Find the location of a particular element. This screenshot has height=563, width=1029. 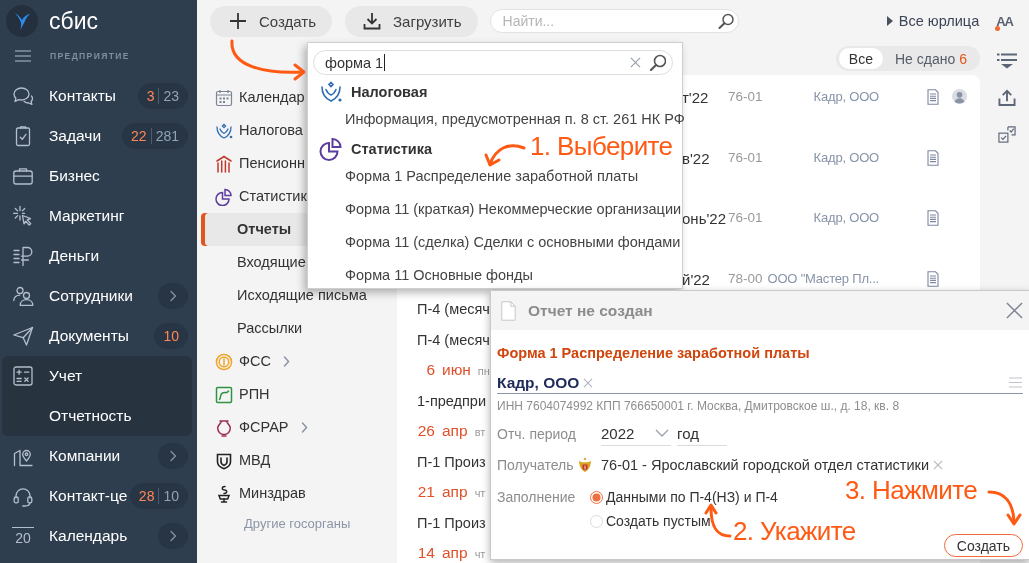

upload-button: Загрузить is located at coordinates (411, 21).